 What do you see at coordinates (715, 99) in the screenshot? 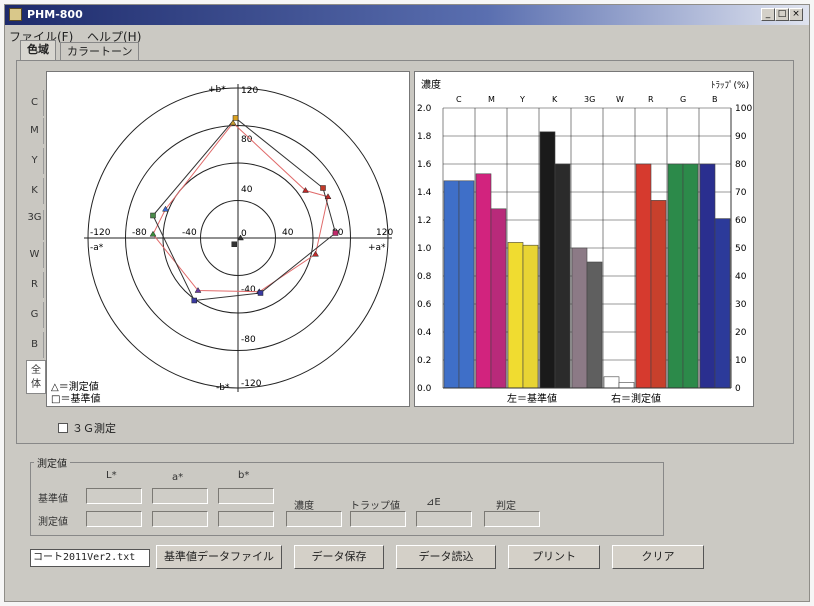
I see `bar-category-8: B` at bounding box center [715, 99].